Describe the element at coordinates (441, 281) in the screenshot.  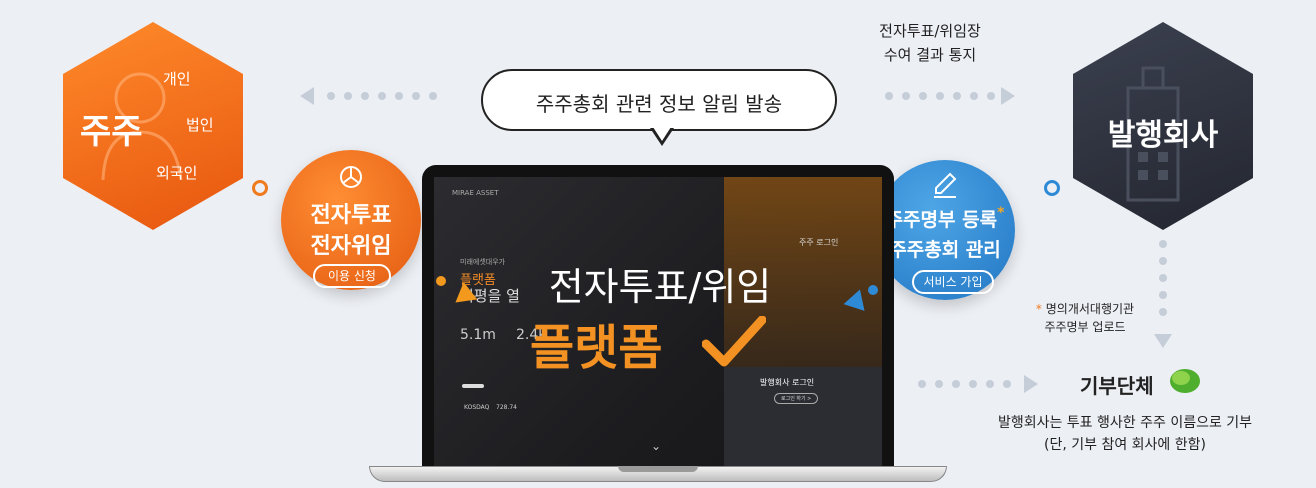
I see `orange-dot` at that location.